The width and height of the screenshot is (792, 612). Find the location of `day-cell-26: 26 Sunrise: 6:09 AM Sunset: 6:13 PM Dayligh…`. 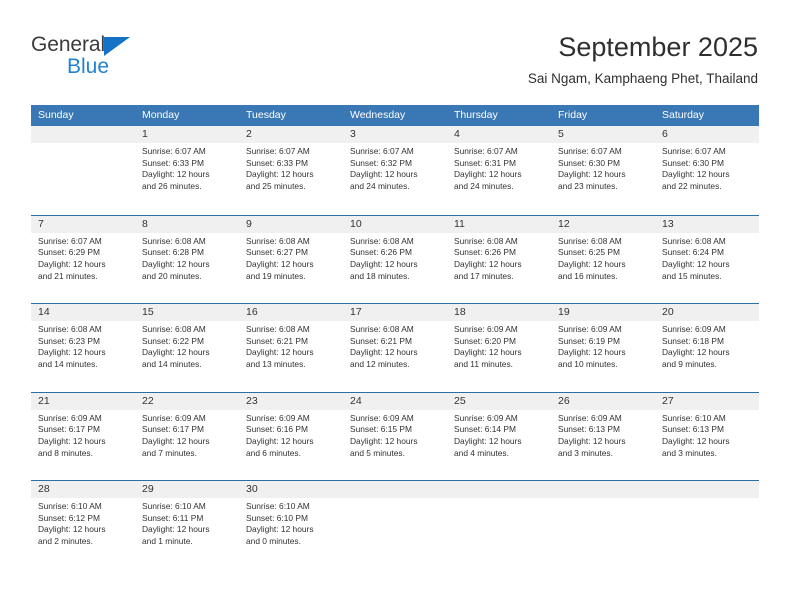

day-cell-26: 26 Sunrise: 6:09 AM Sunset: 6:13 PM Dayligh… is located at coordinates (603, 436).